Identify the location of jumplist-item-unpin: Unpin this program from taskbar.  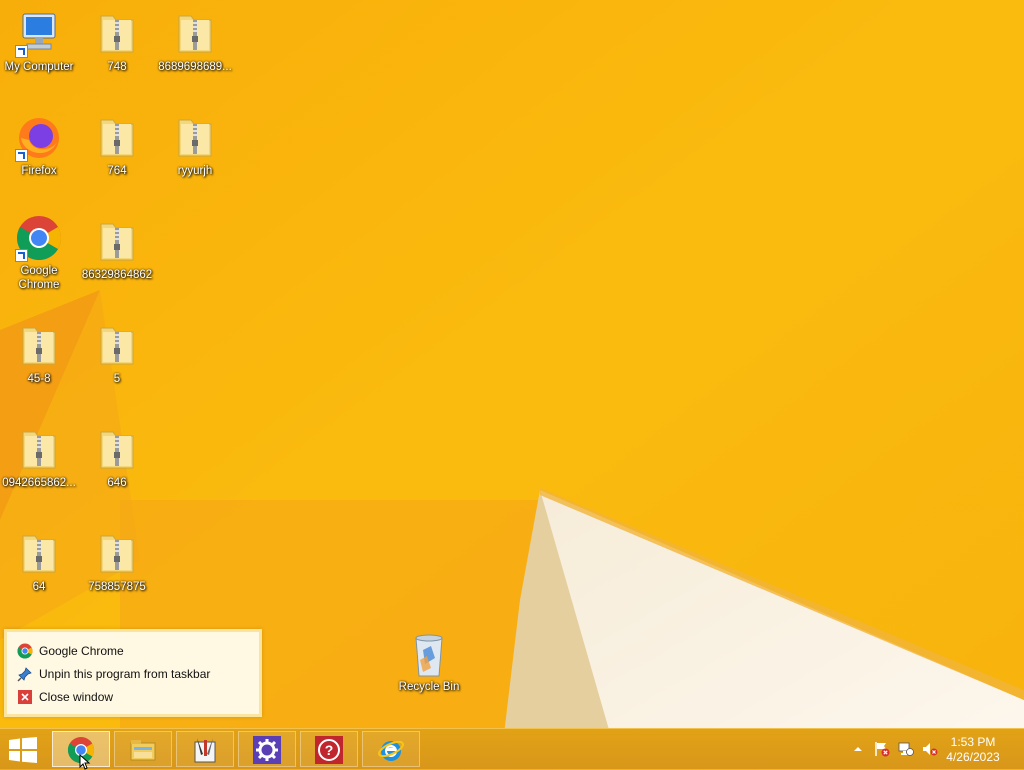
(113, 674).